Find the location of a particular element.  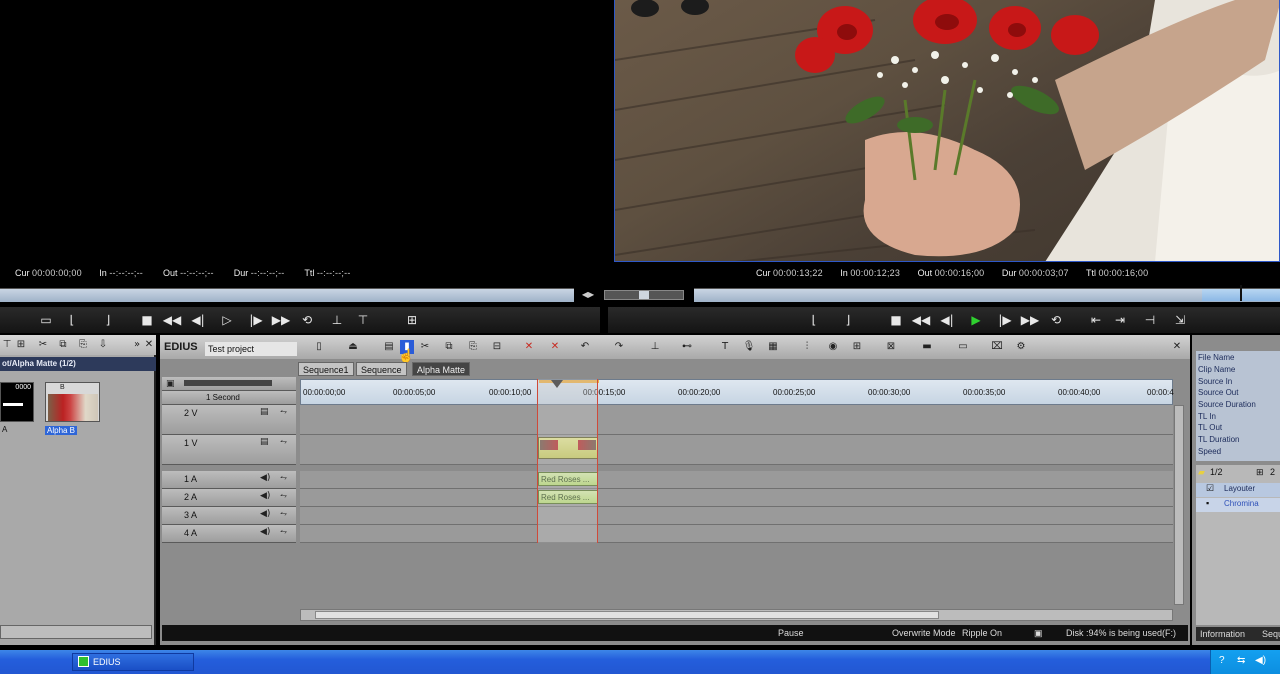

rec-fast-forward-icon: ▶▶ is located at coordinates (1030, 320).